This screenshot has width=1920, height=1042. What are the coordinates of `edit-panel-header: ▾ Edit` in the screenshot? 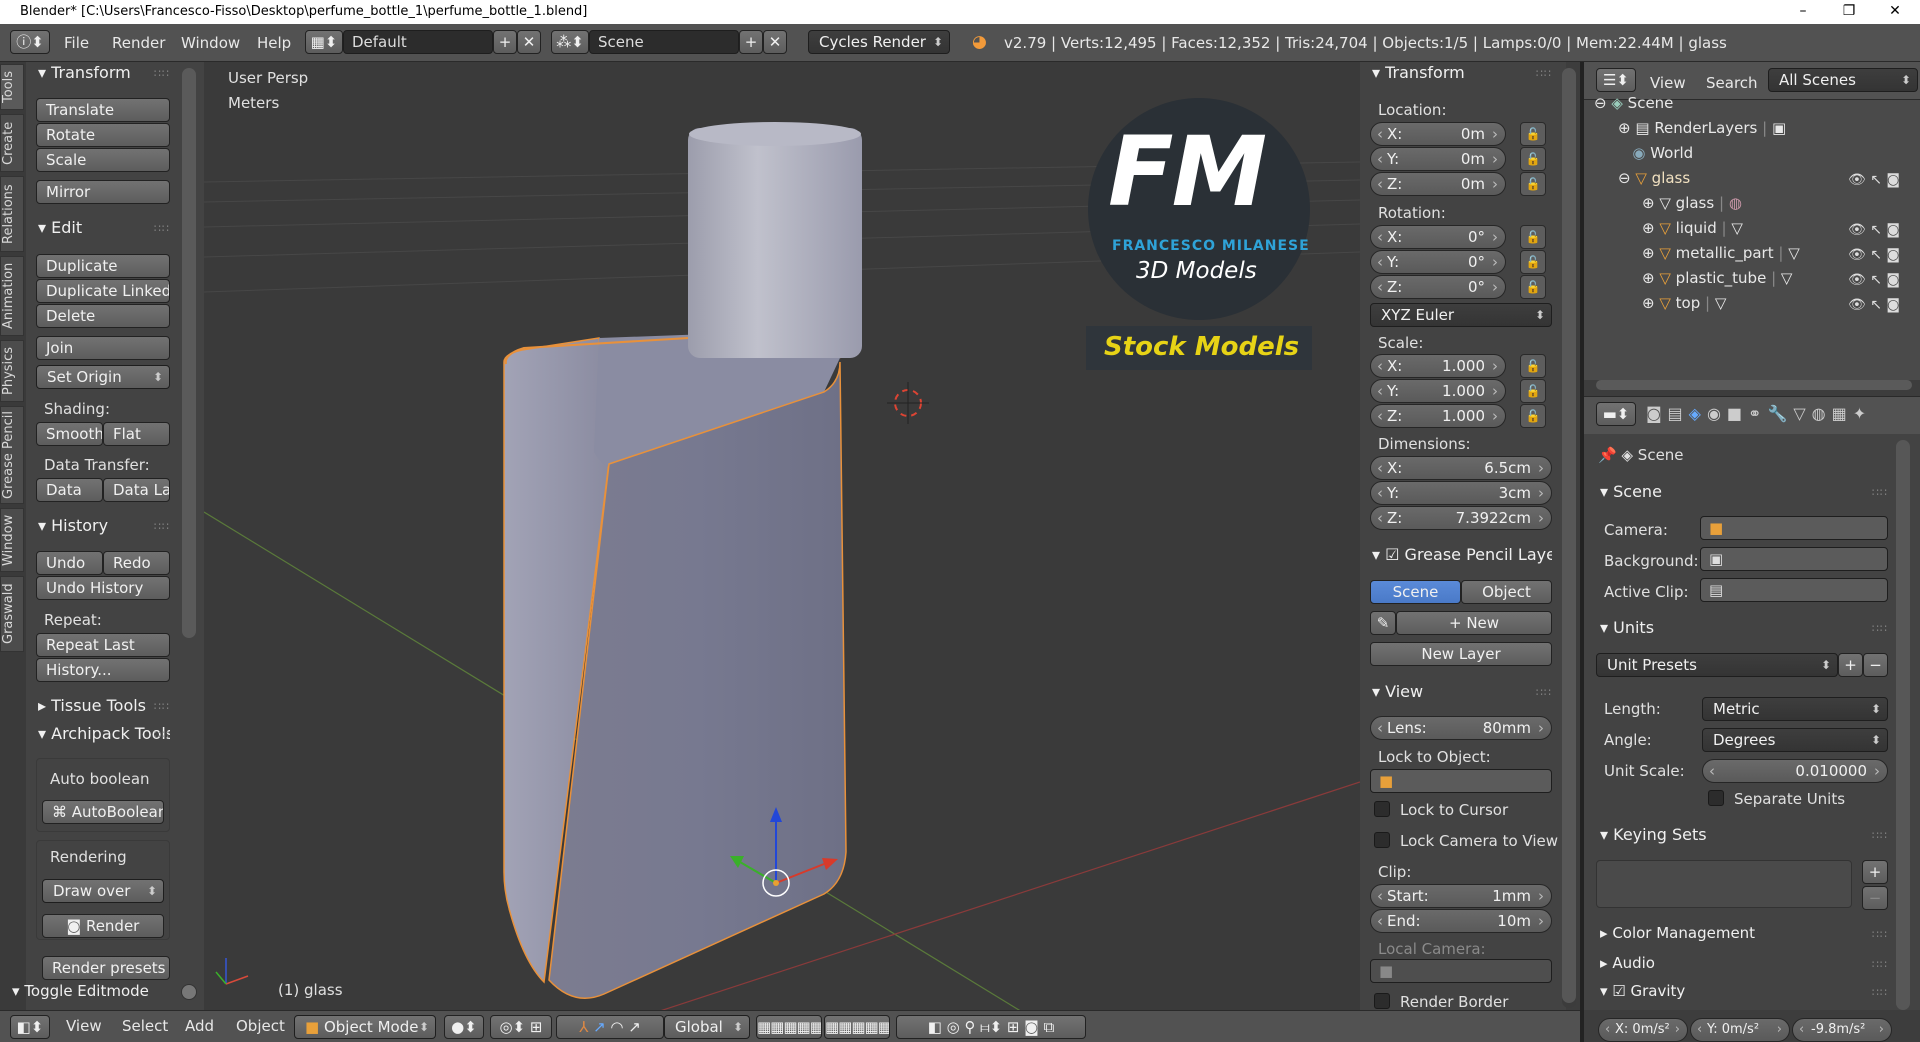 It's located at (60, 227).